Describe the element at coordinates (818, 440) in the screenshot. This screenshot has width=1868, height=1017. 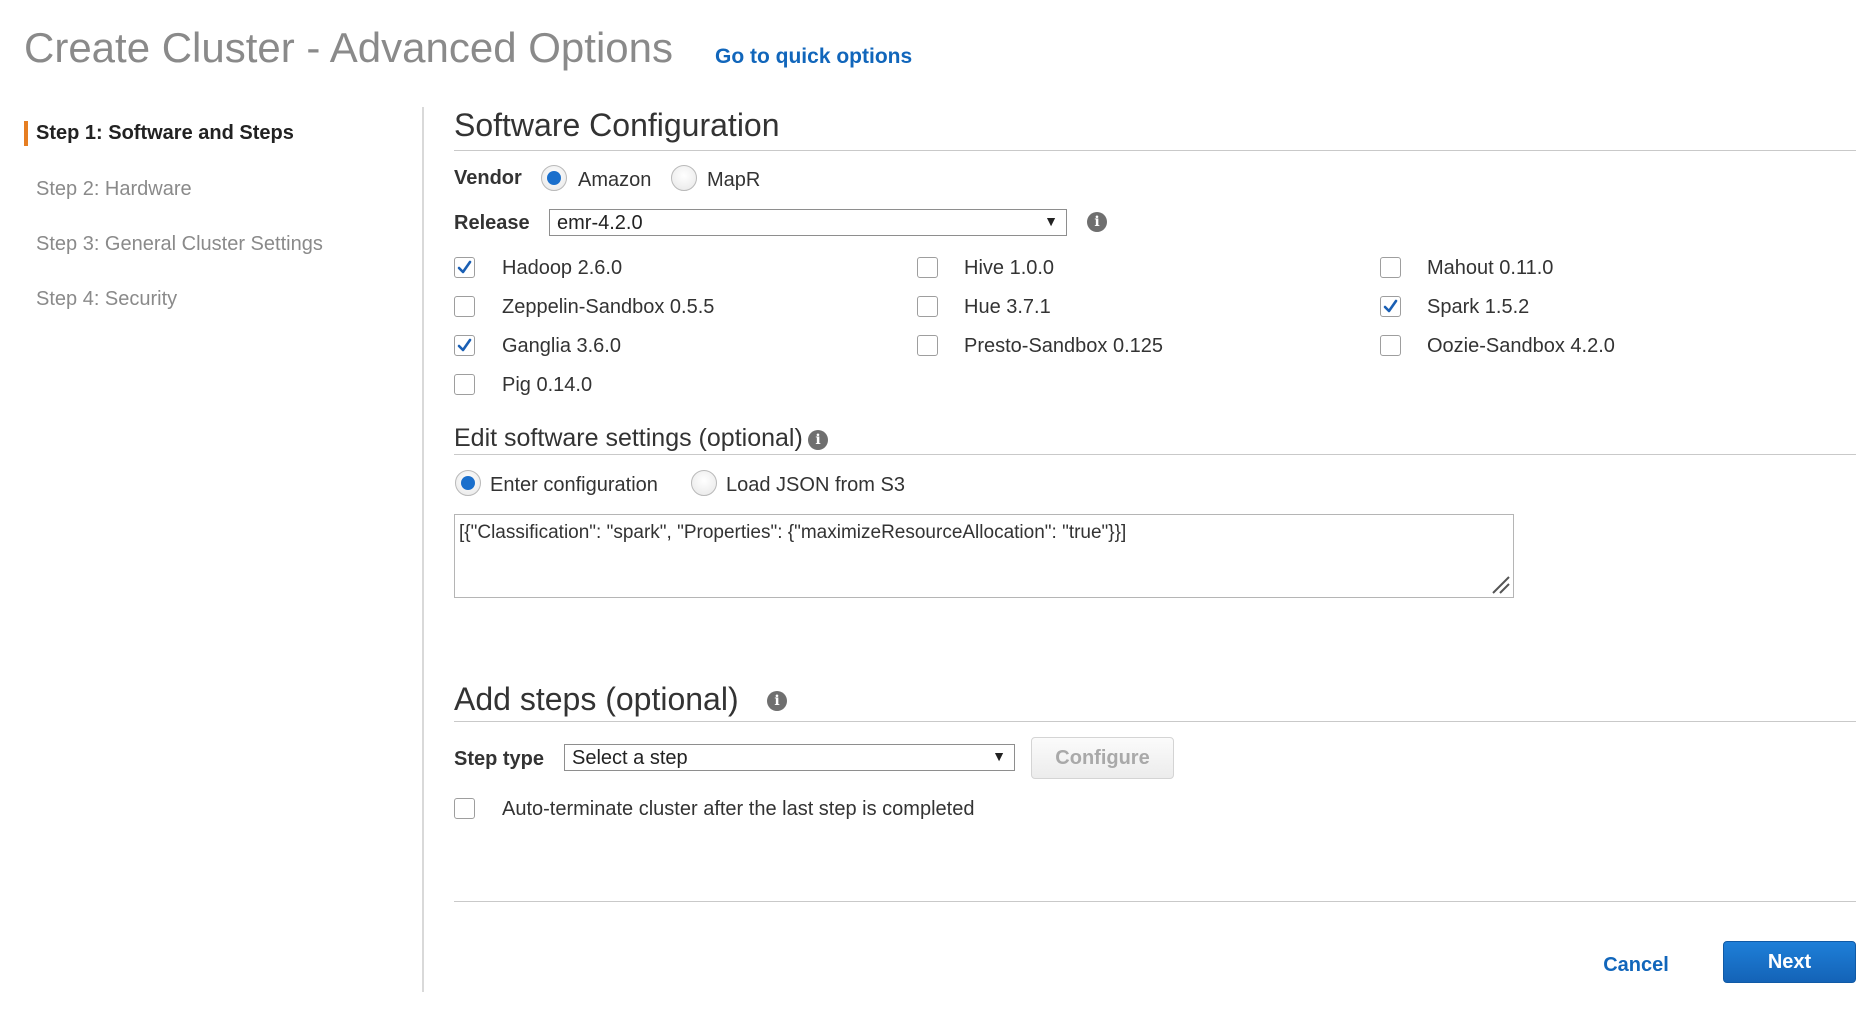
I see `edit-settings-info-icon: i` at that location.